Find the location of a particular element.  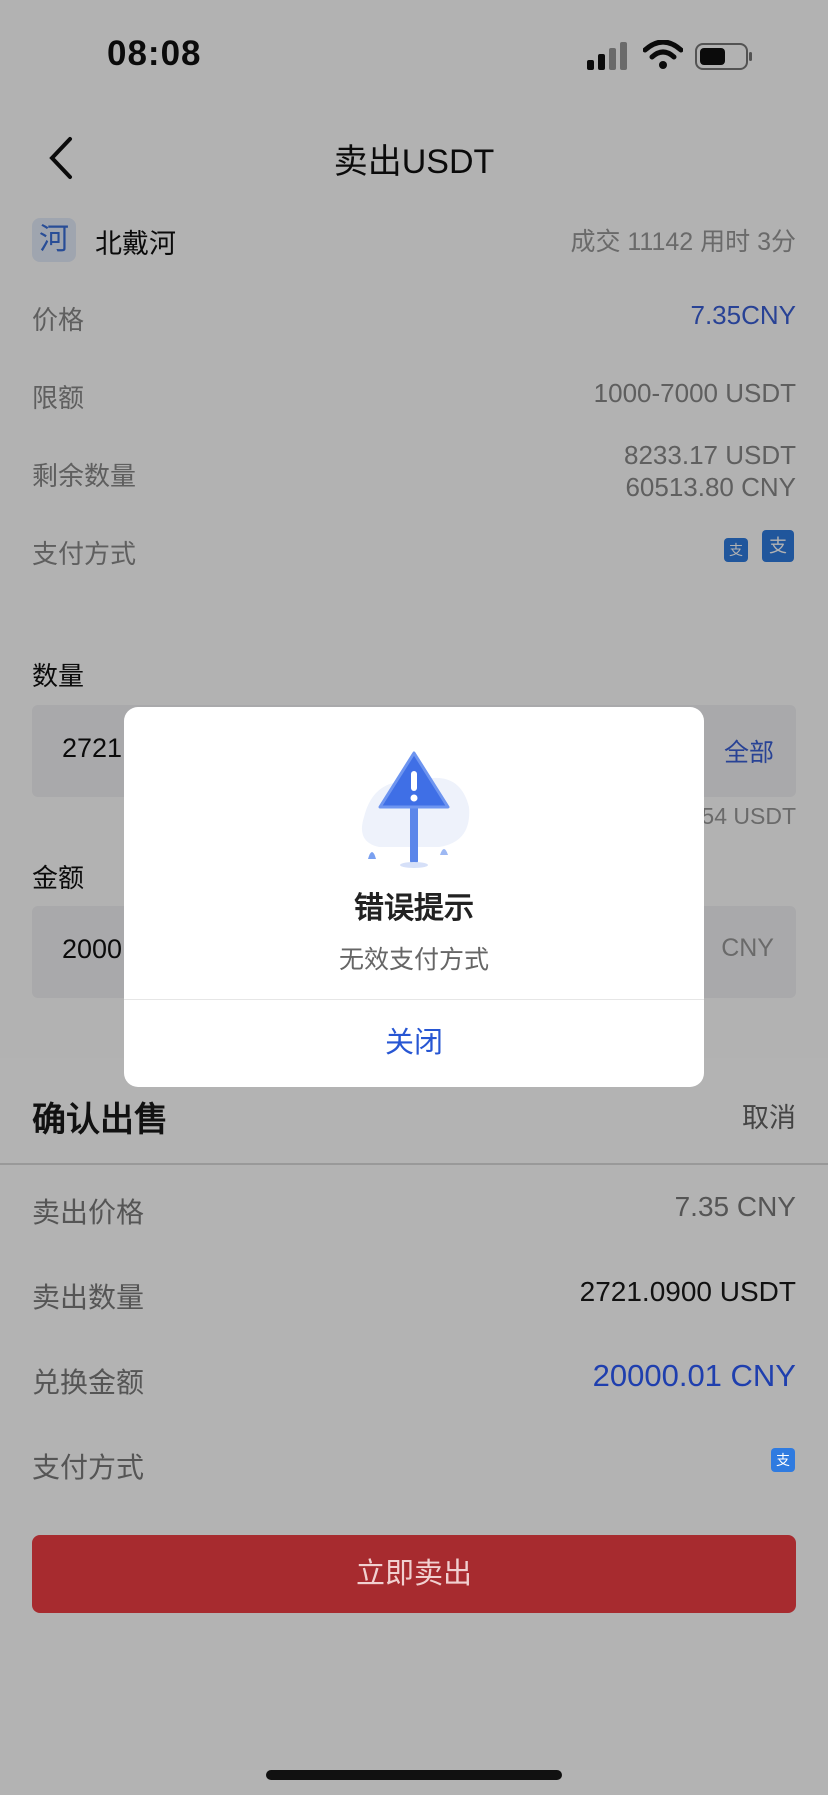

exchange-amount-label: 兑换金额 is located at coordinates (88, 1382).